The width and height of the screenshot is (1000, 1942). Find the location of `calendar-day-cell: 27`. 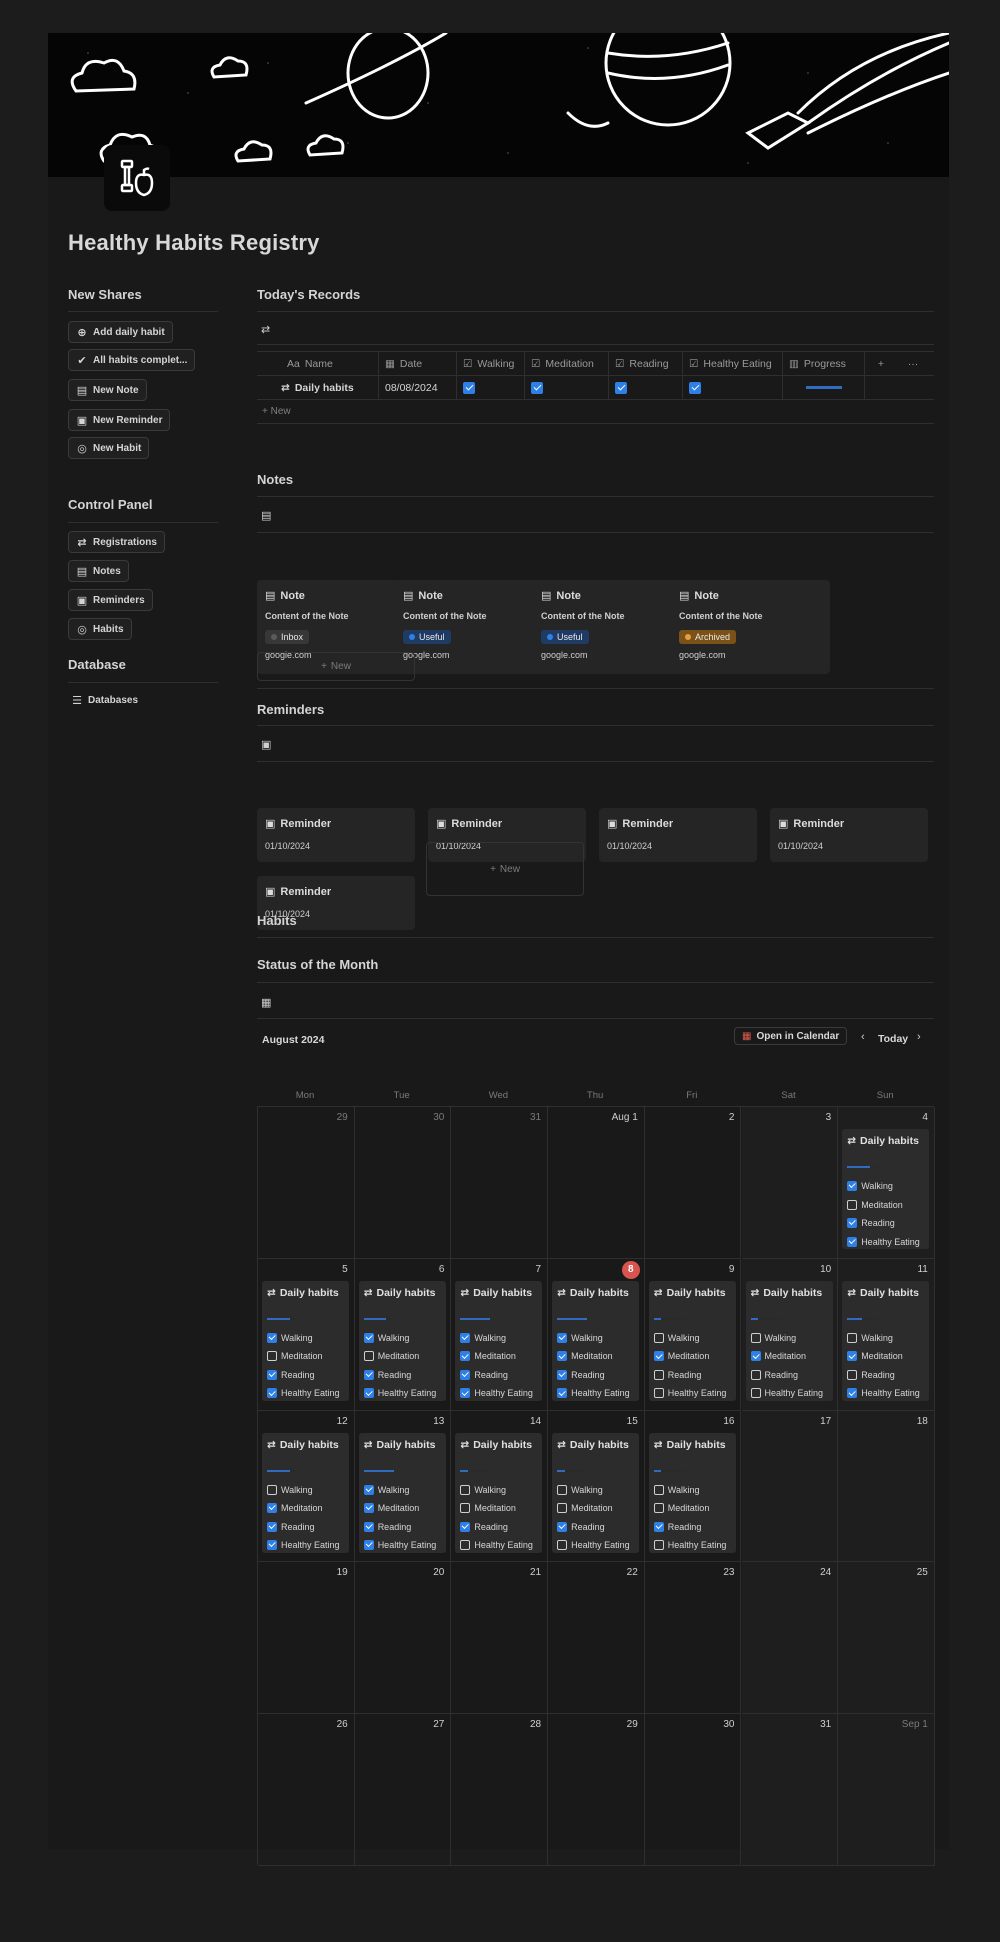

calendar-day-cell: 27 is located at coordinates (403, 1790).